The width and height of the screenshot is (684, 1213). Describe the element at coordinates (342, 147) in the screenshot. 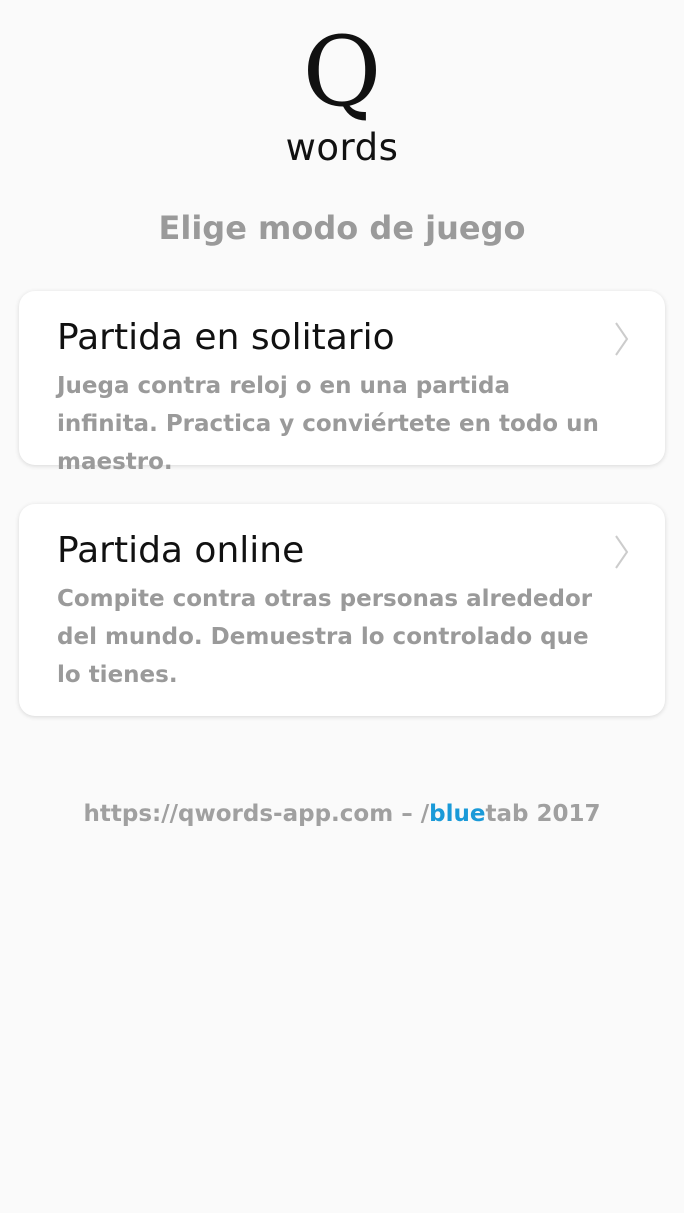

I see `logo-word: words` at that location.